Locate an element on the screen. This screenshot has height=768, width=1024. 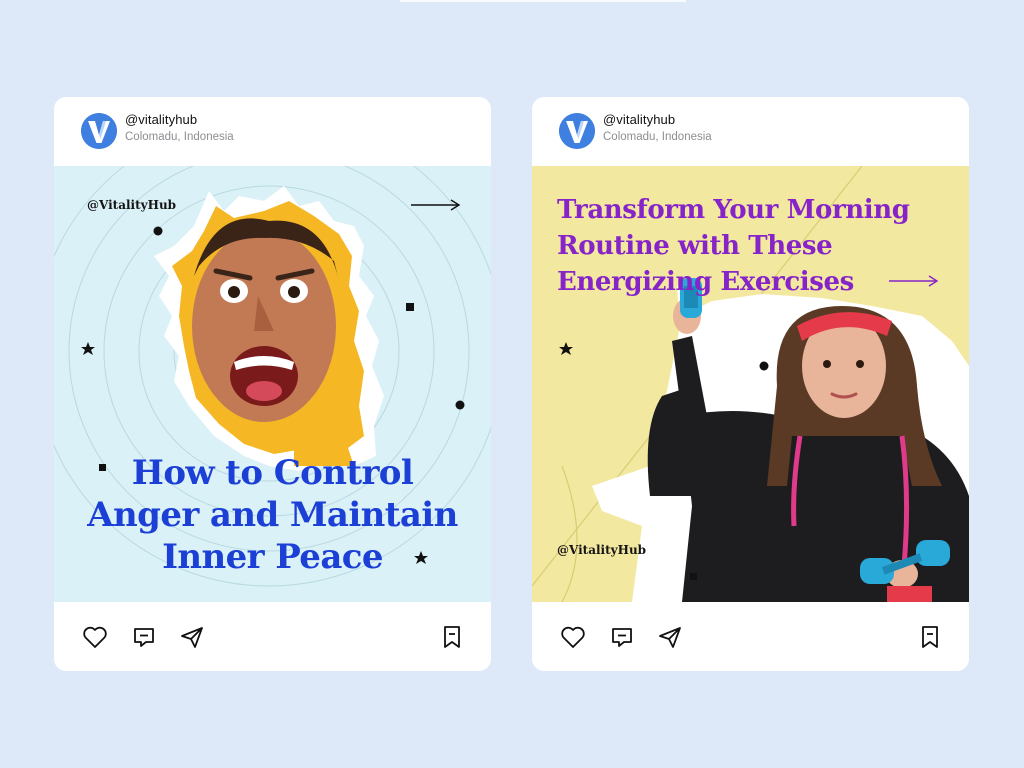
headline-line: Anger and Maintain is located at coordinates (272, 515).